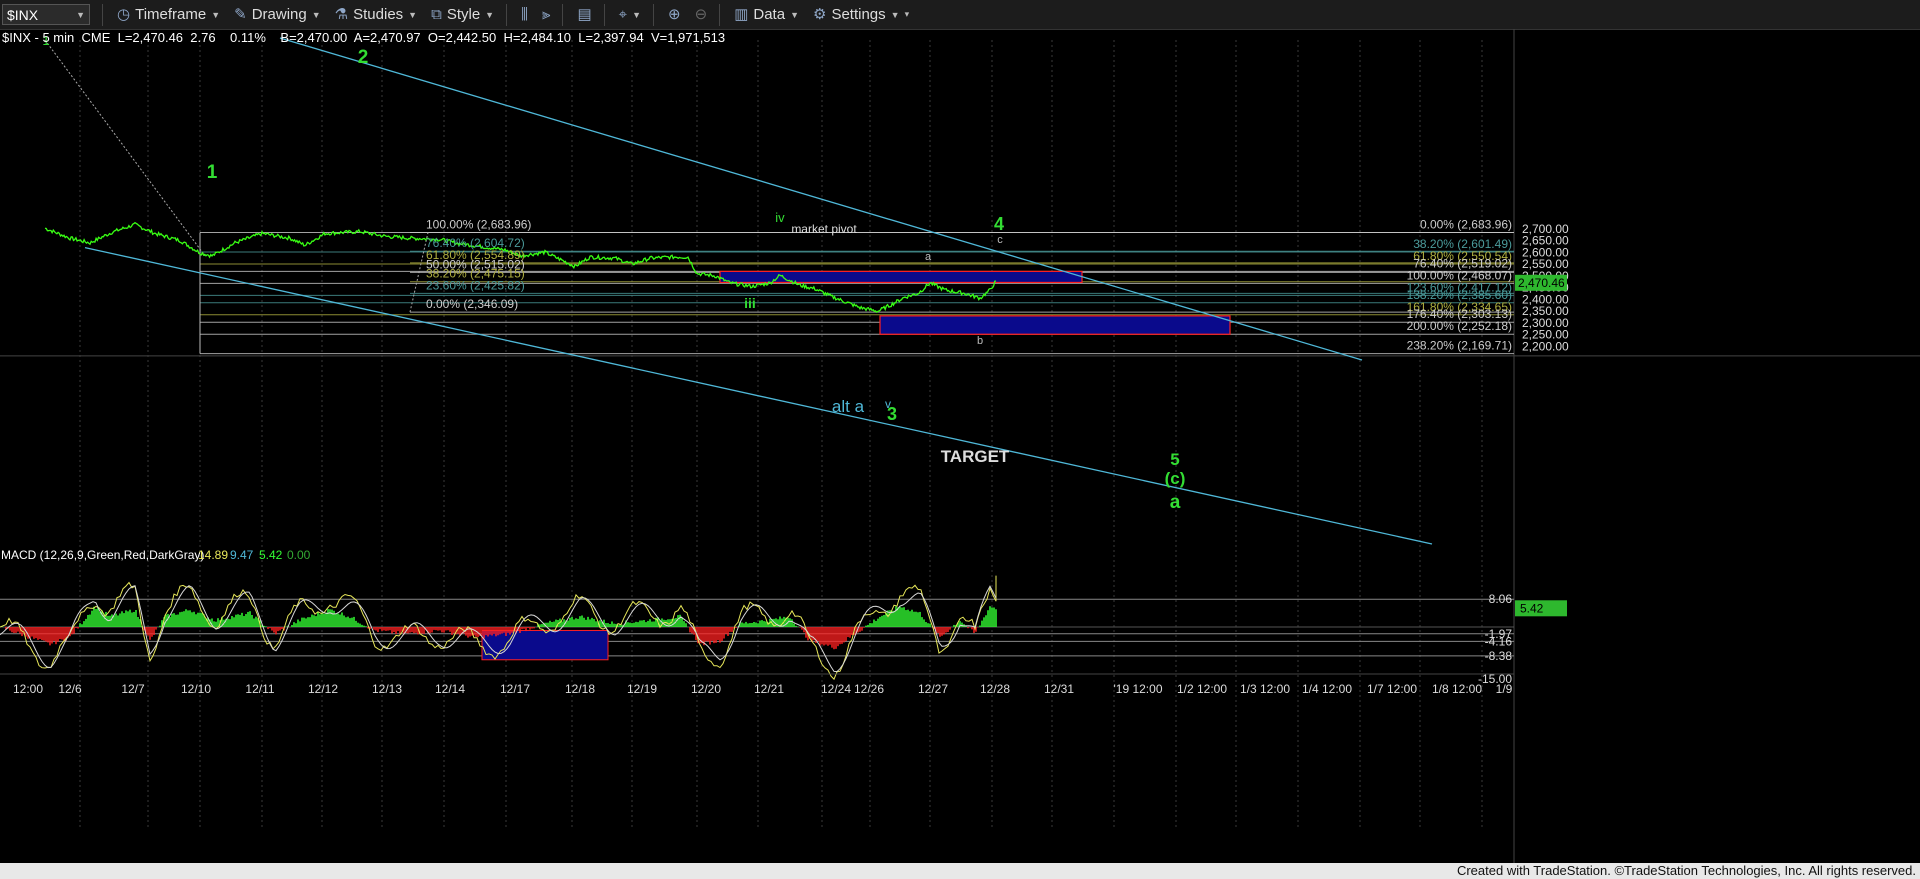  What do you see at coordinates (1466, 225) in the screenshot?
I see `fib-label-right: 0.00% (2,683.96)` at bounding box center [1466, 225].